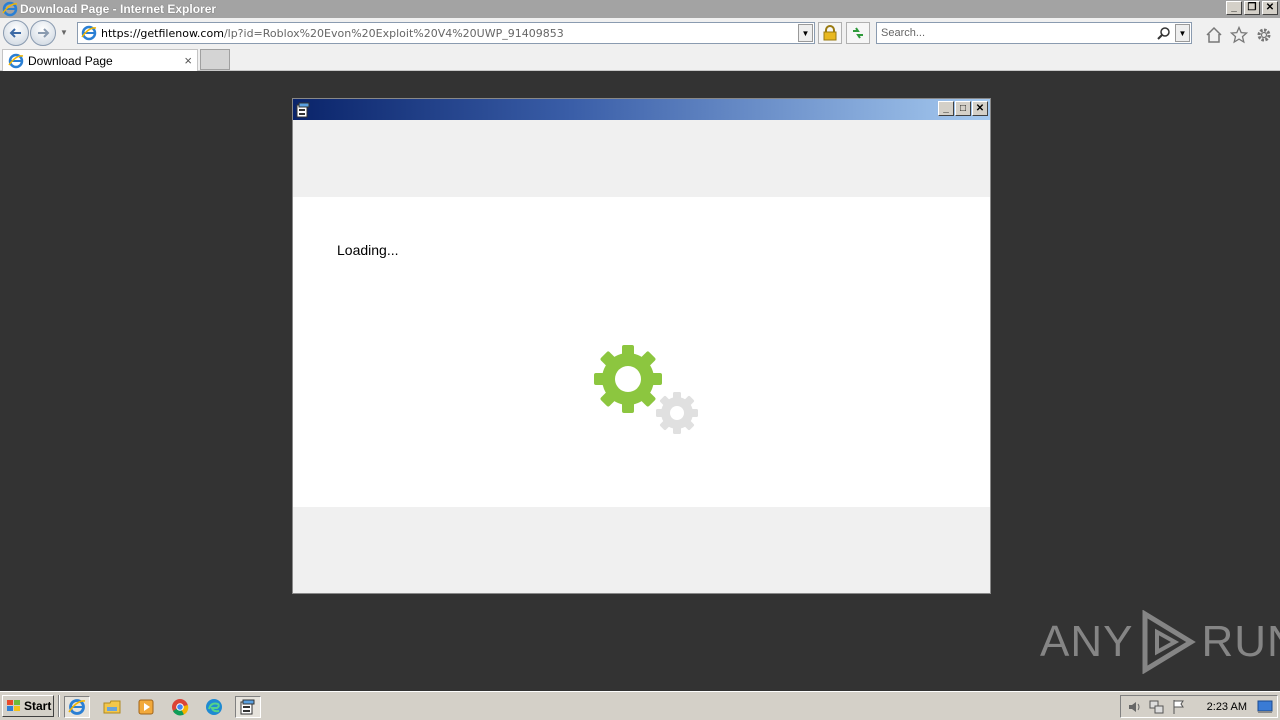 The height and width of the screenshot is (720, 1280). Describe the element at coordinates (16, 60) in the screenshot. I see `ie-tab-icon` at that location.